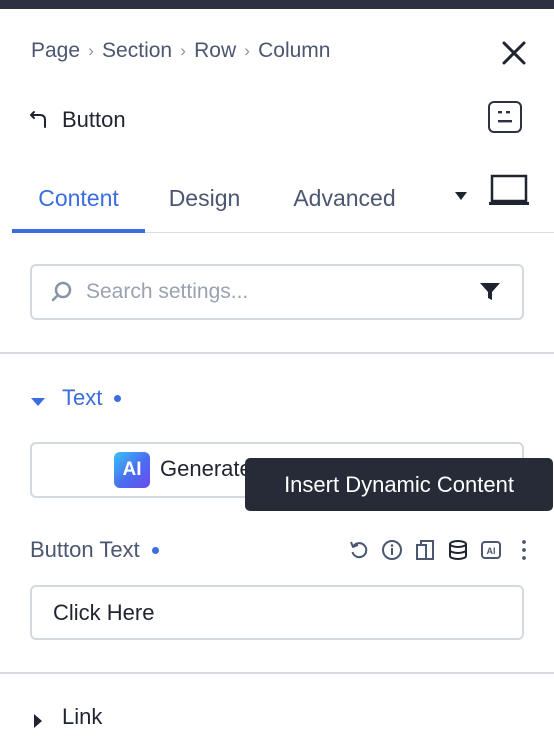 The height and width of the screenshot is (750, 554). I want to click on search-icon, so click(62, 292).